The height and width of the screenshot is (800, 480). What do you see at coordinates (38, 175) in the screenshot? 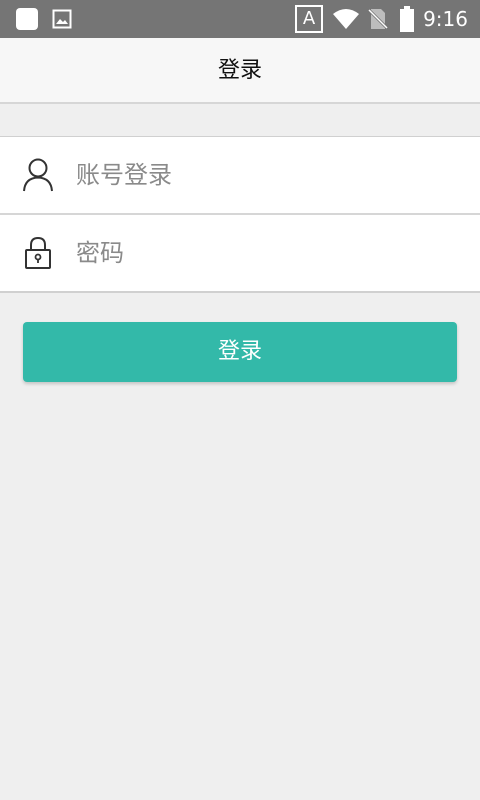
I see `user-icon` at bounding box center [38, 175].